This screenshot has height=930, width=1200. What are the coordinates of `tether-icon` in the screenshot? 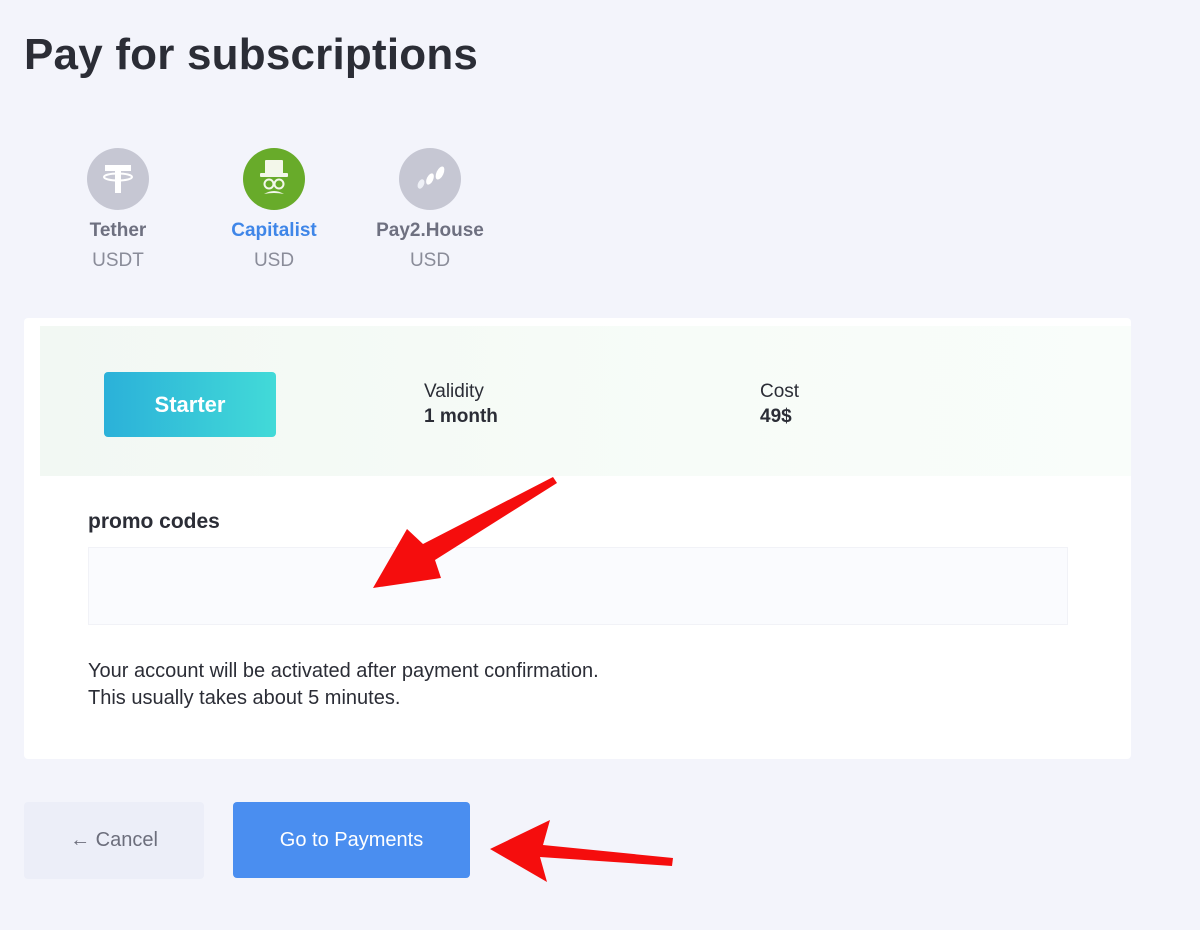 It's located at (118, 179).